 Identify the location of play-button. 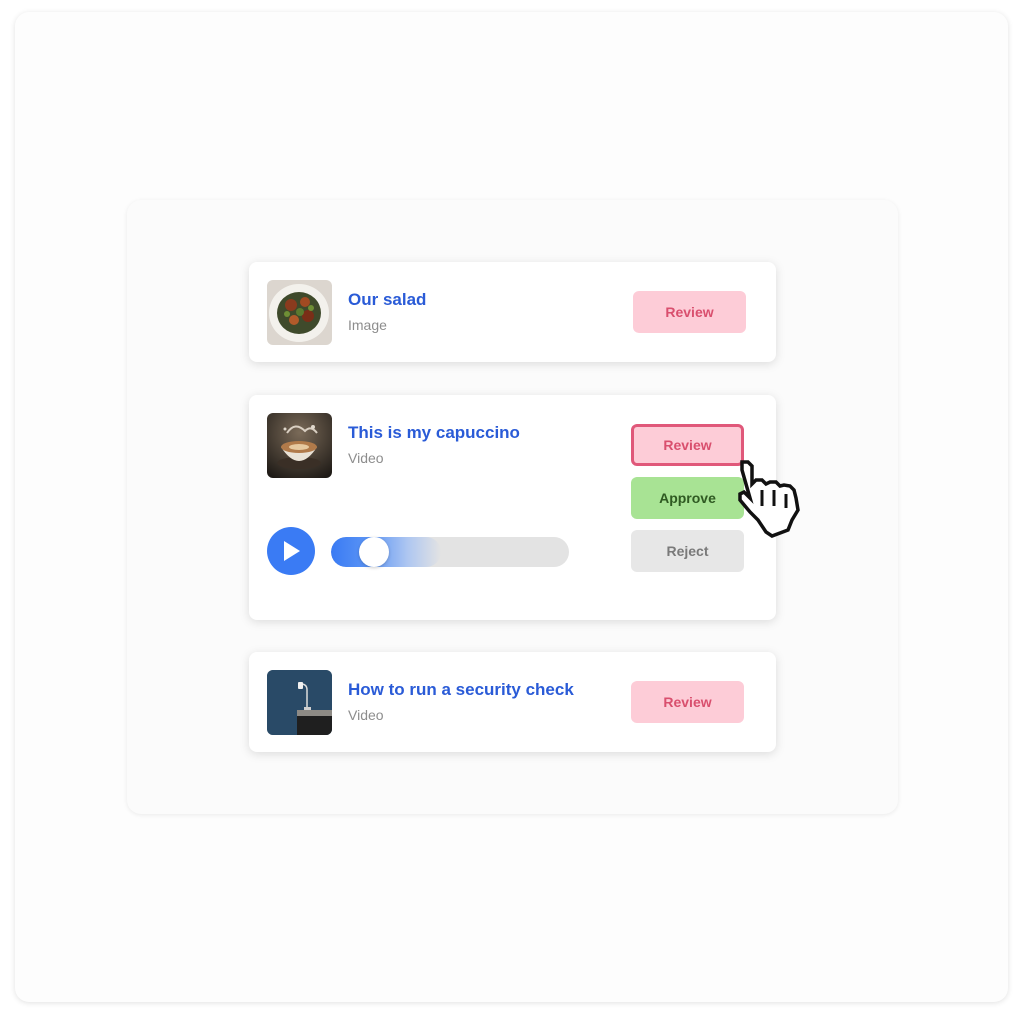
(291, 551).